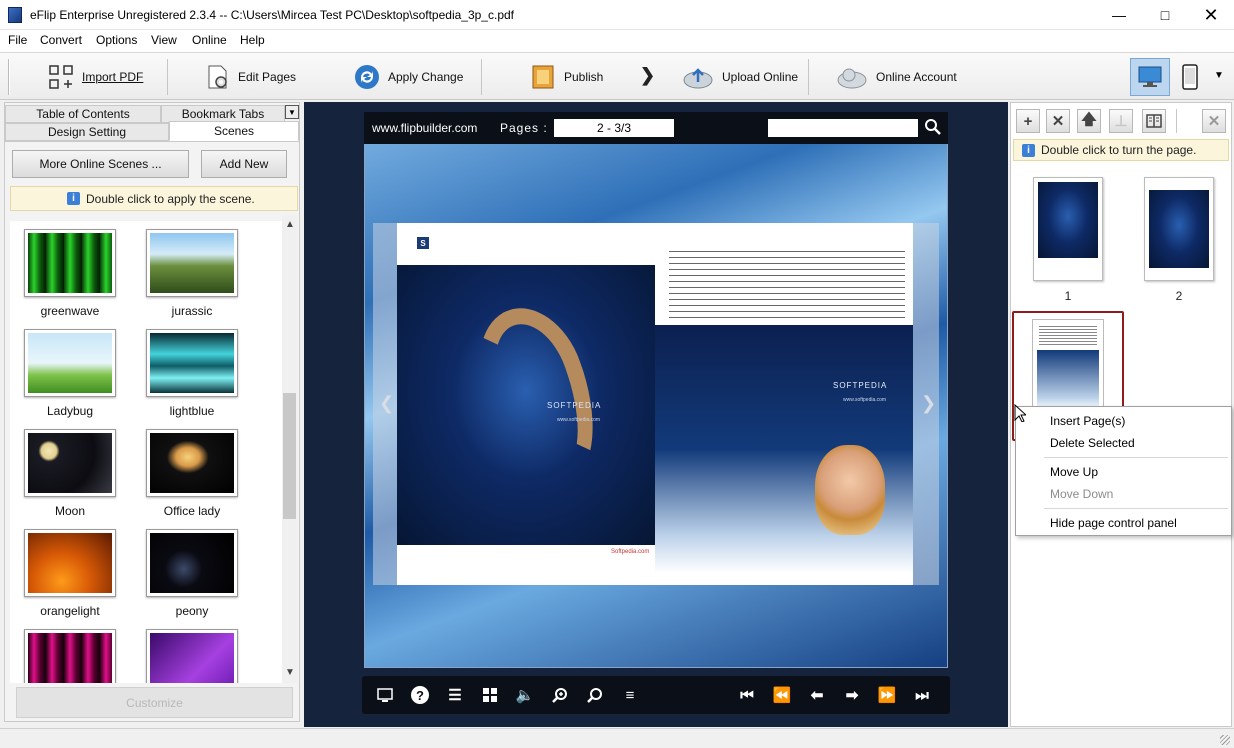 The height and width of the screenshot is (748, 1234). I want to click on menu-move-up: Move Up, so click(1074, 472).